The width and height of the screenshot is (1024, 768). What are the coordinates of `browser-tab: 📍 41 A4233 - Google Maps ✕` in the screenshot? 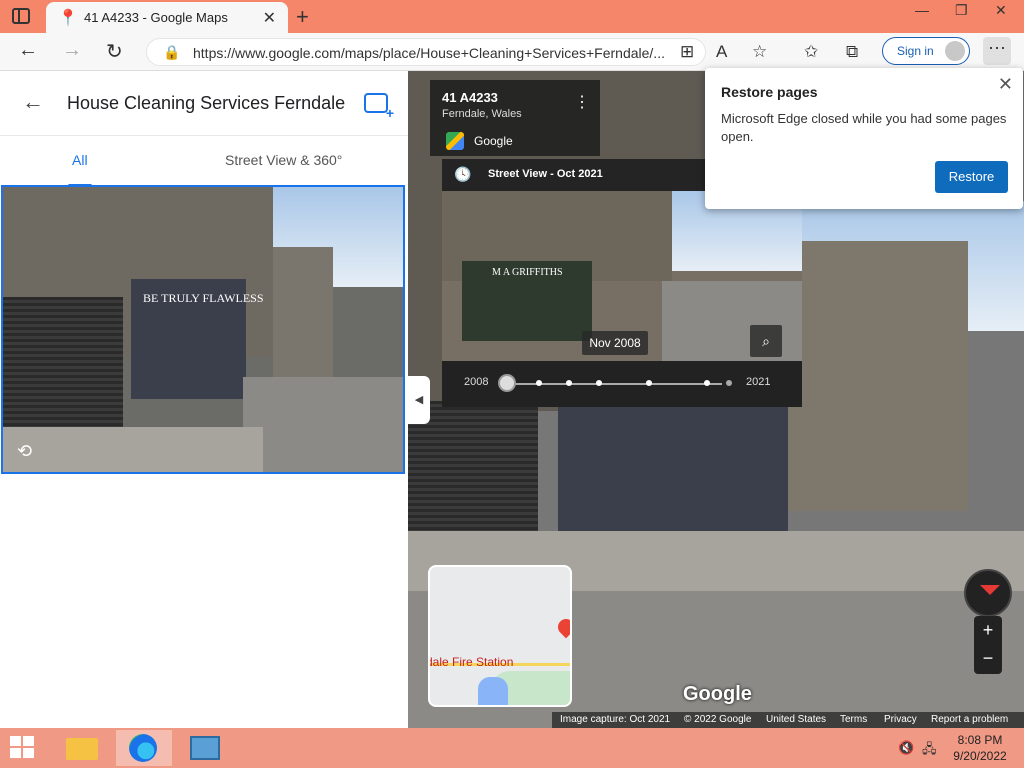 It's located at (167, 17).